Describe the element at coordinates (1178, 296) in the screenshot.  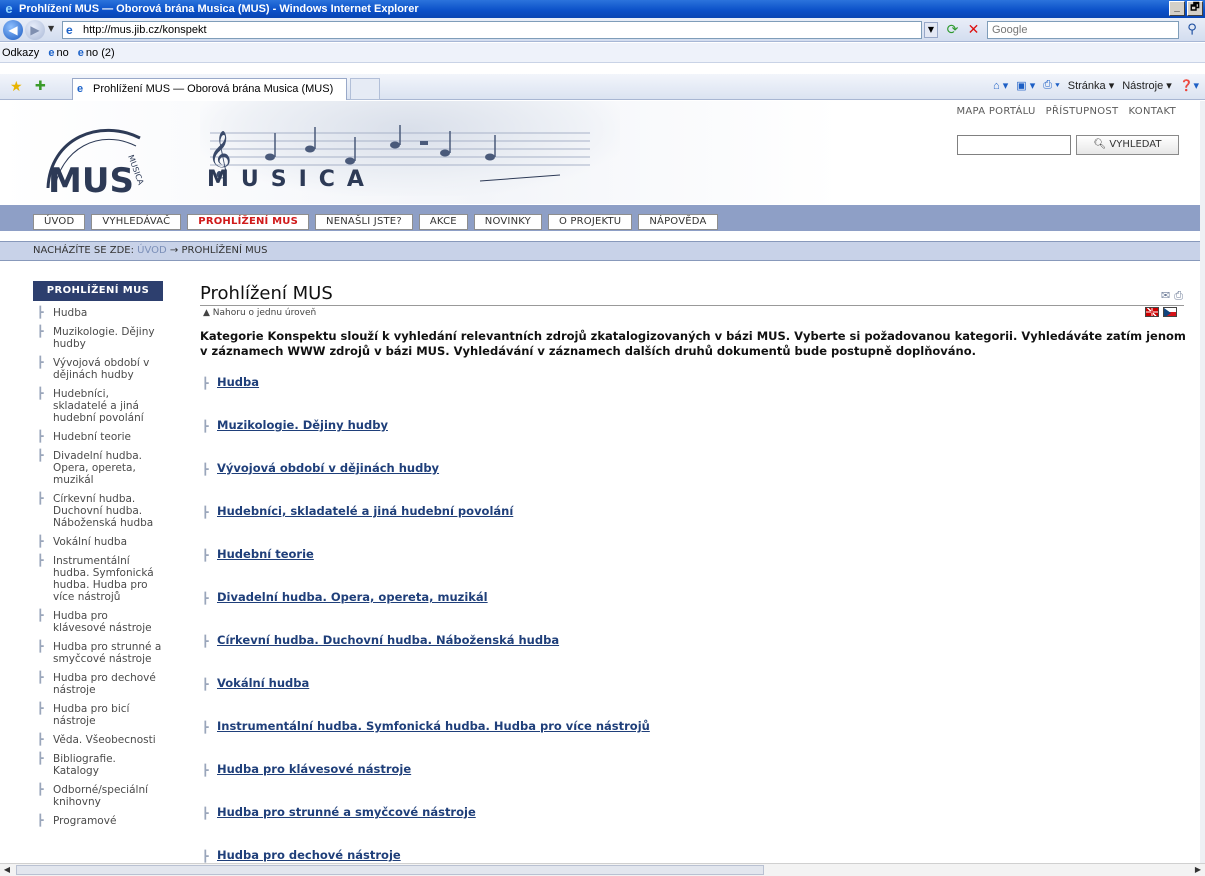
I see `print-icon: ⎙` at that location.